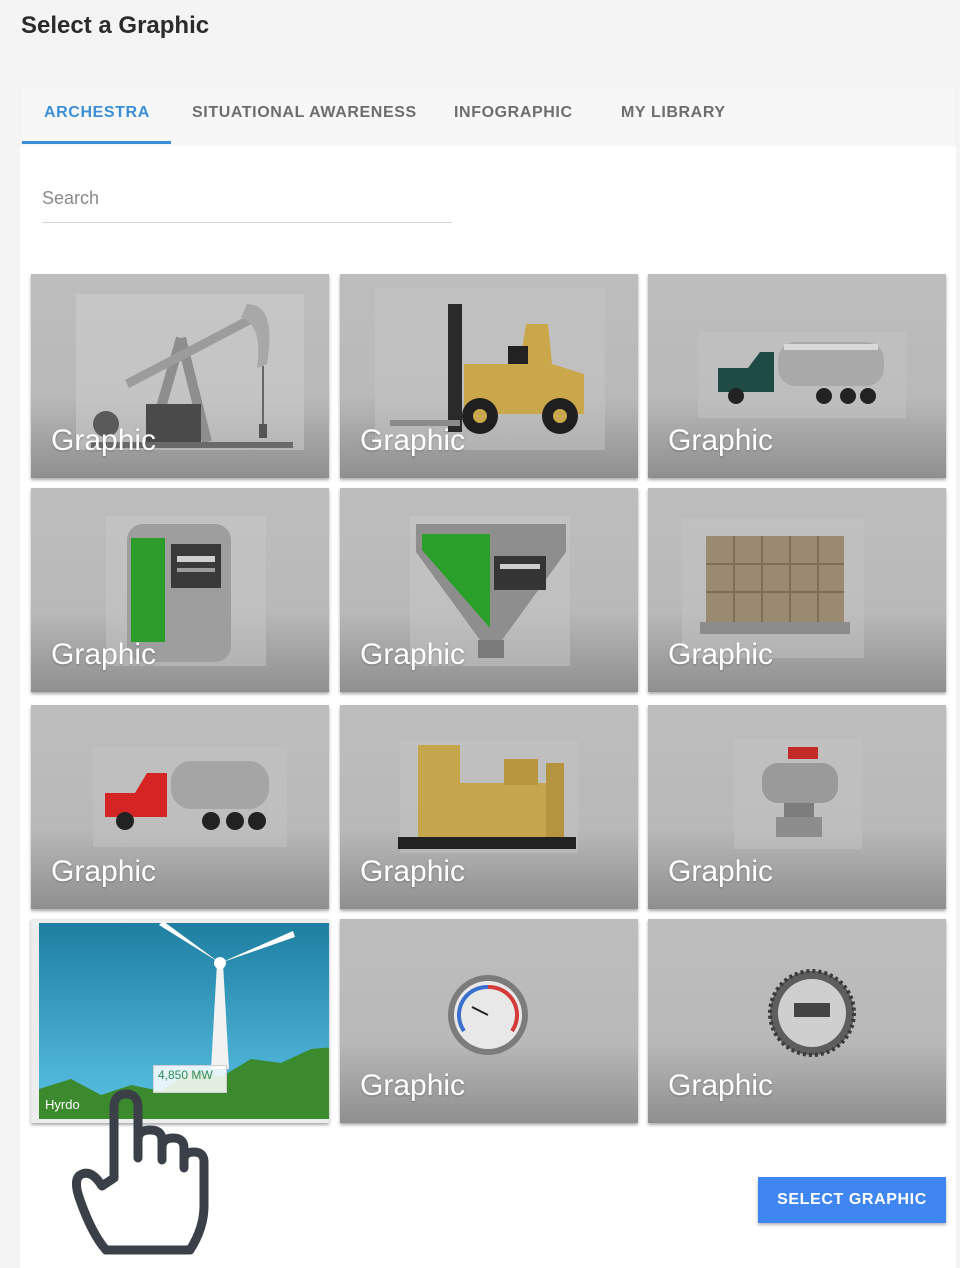 The image size is (960, 1268). What do you see at coordinates (797, 376) in the screenshot?
I see `graphic-card-tanker-truck-green: Graphic` at bounding box center [797, 376].